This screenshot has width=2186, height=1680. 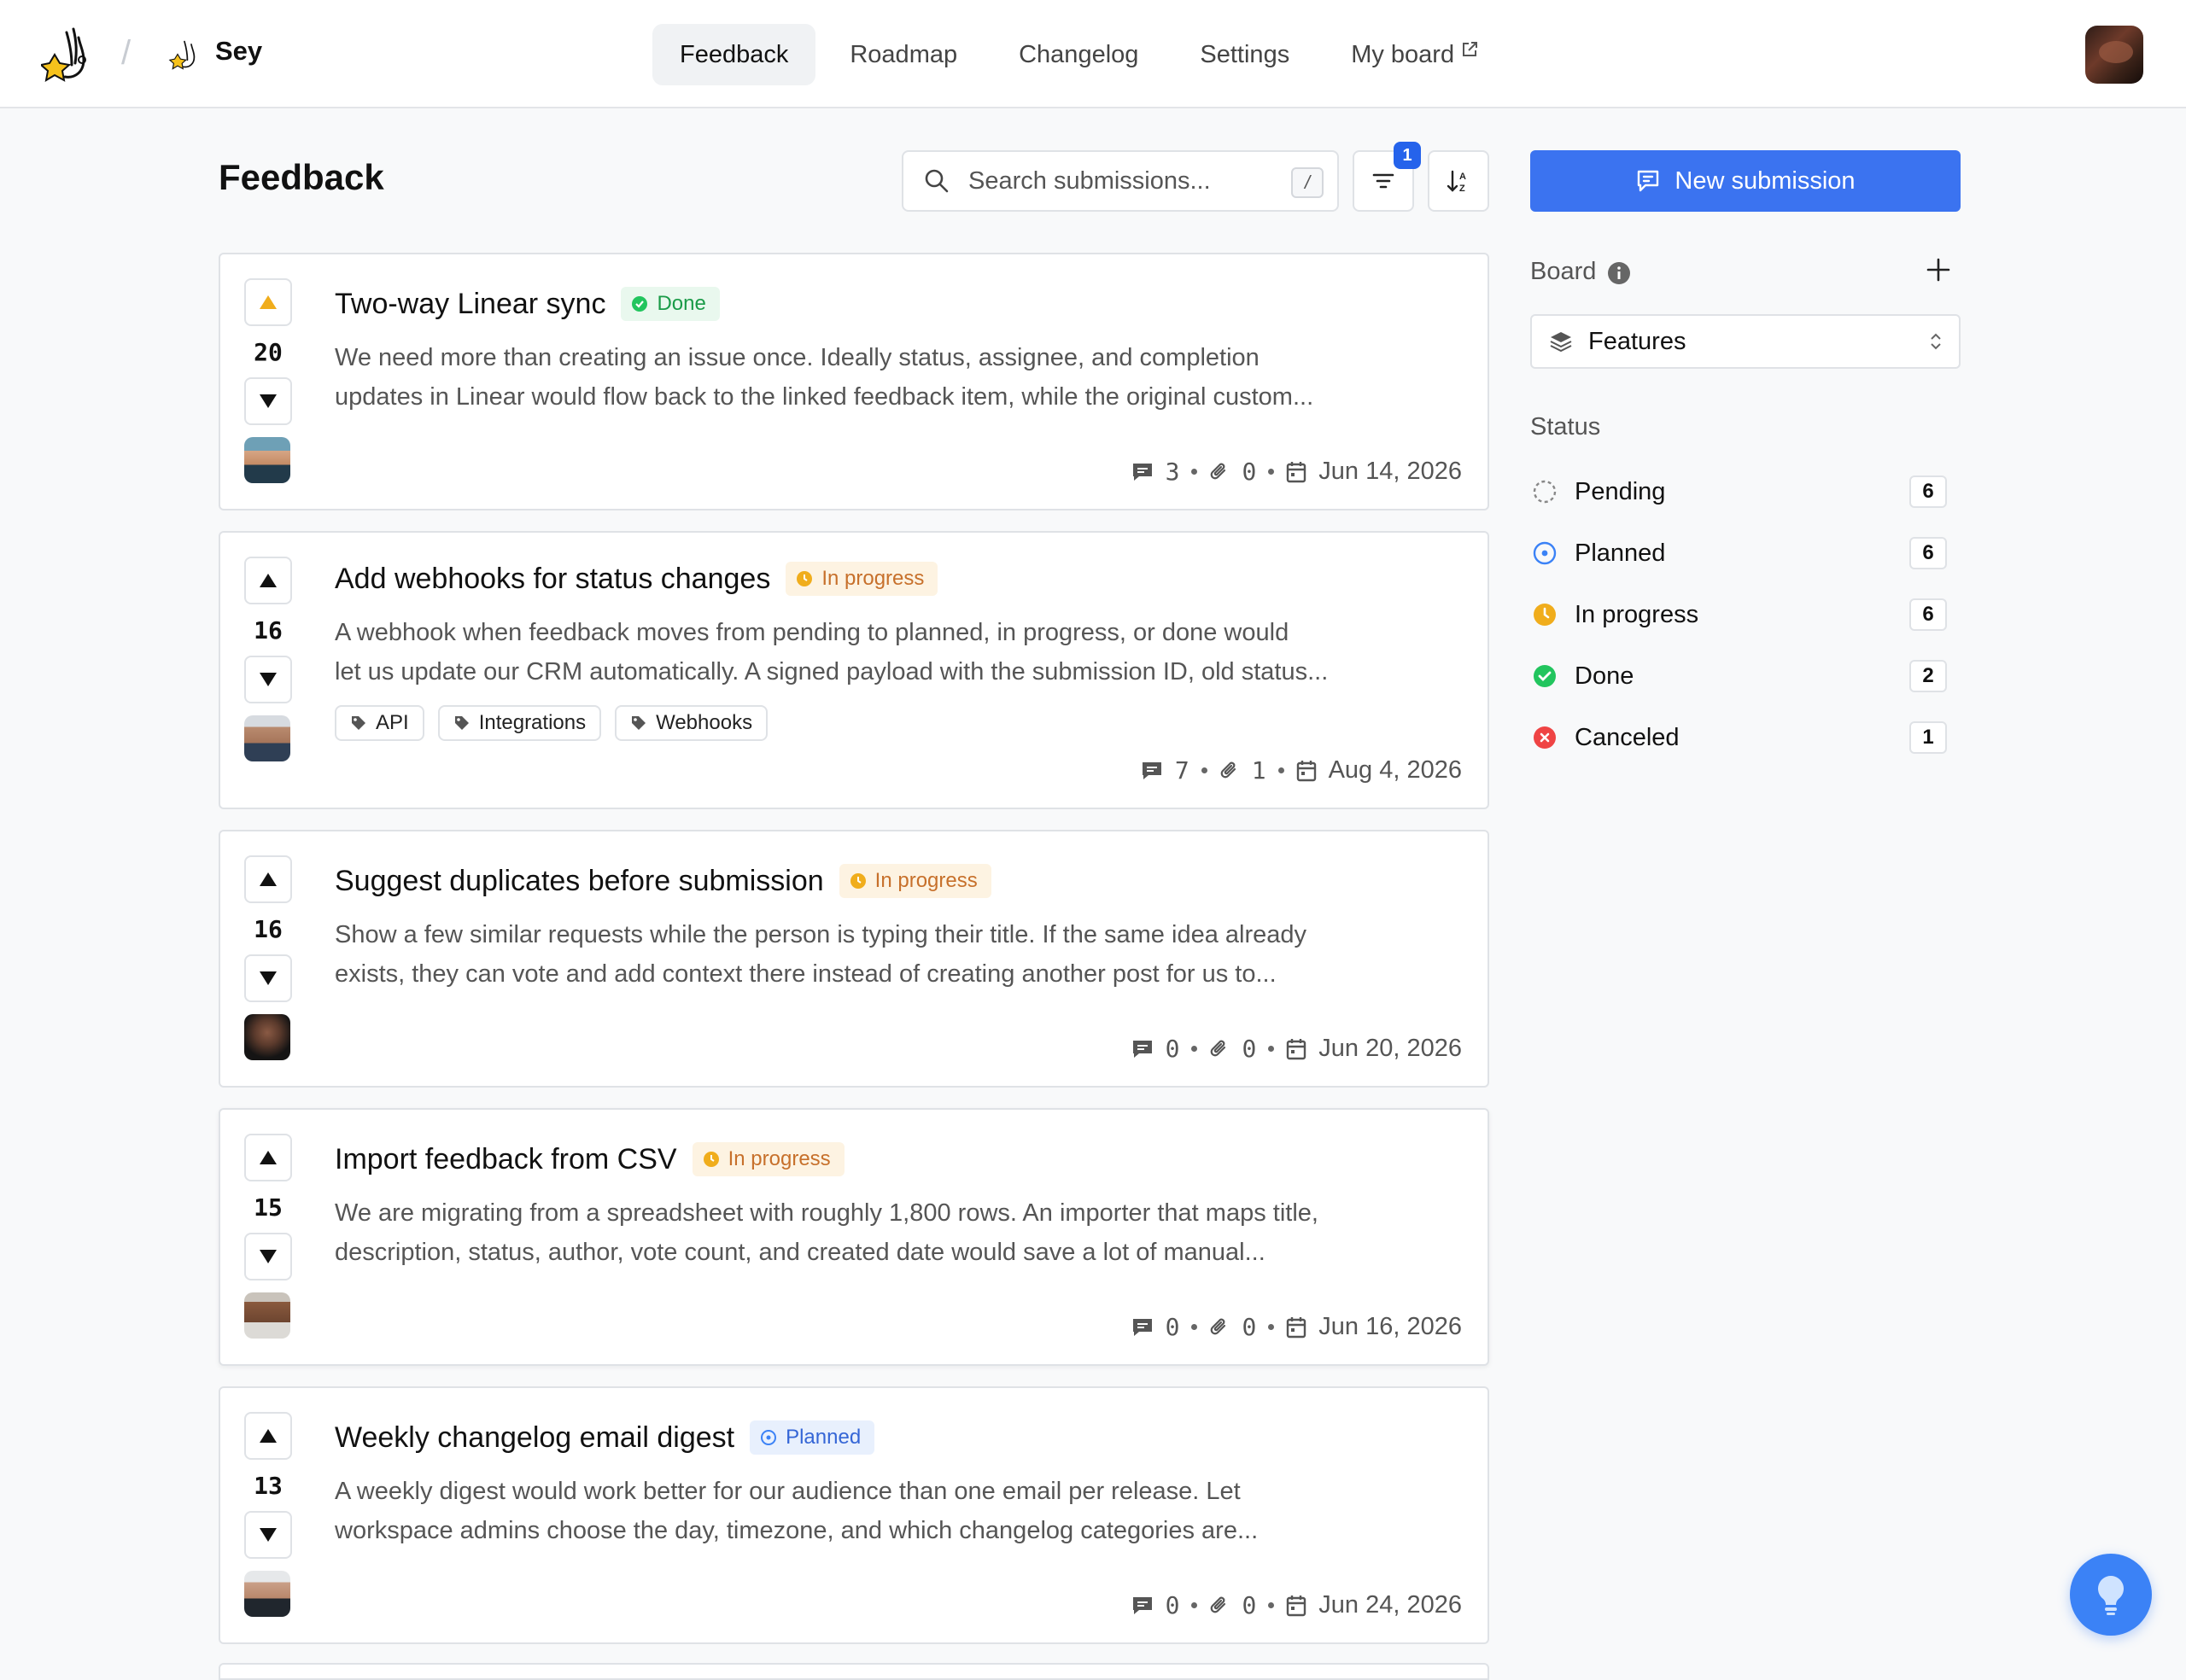 I want to click on add-board-icon, so click(x=1939, y=269).